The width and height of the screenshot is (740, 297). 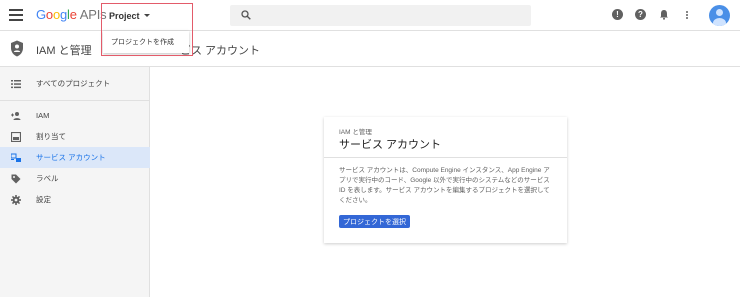 I want to click on page-title: ビス アカウント, so click(x=220, y=51).